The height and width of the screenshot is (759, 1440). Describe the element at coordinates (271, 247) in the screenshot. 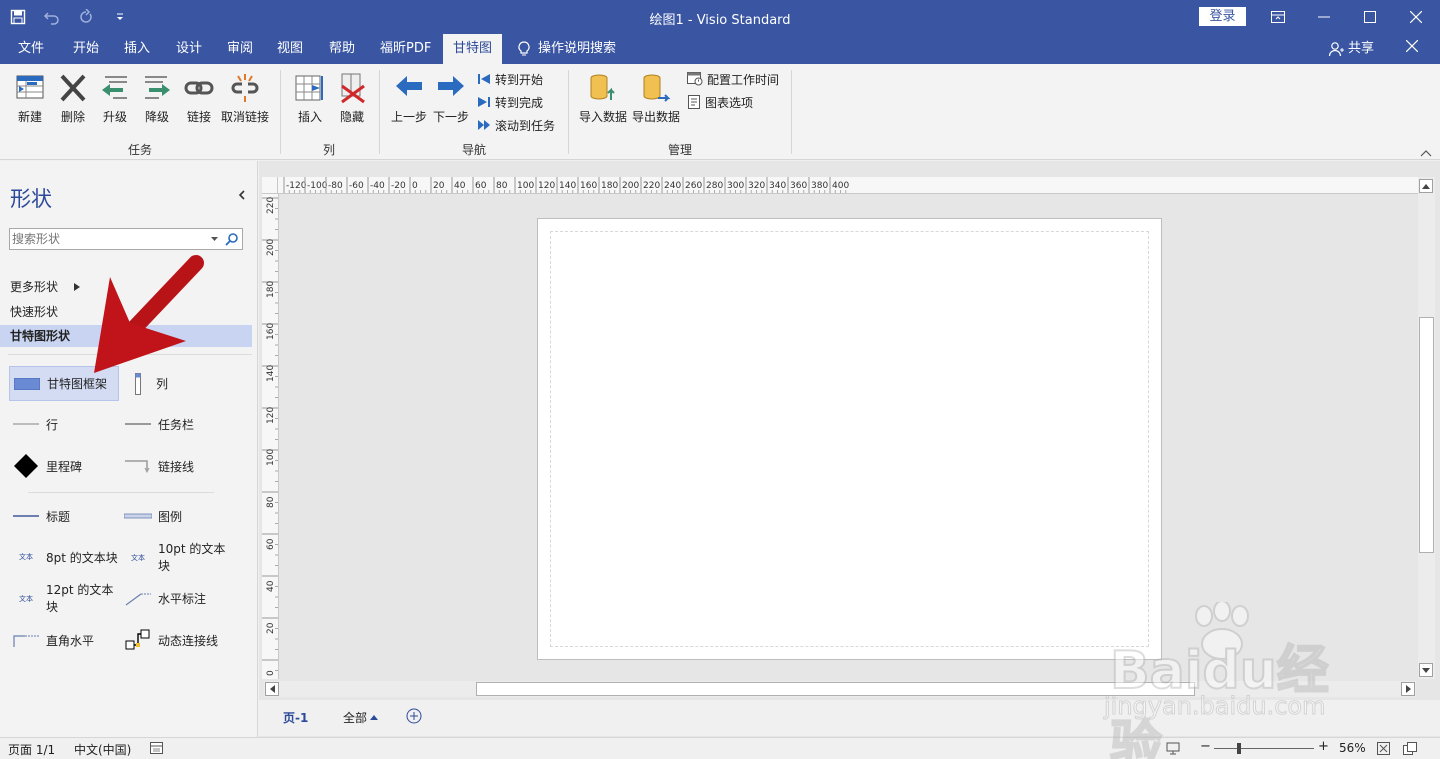

I see `ruler-tick-label: 200` at that location.